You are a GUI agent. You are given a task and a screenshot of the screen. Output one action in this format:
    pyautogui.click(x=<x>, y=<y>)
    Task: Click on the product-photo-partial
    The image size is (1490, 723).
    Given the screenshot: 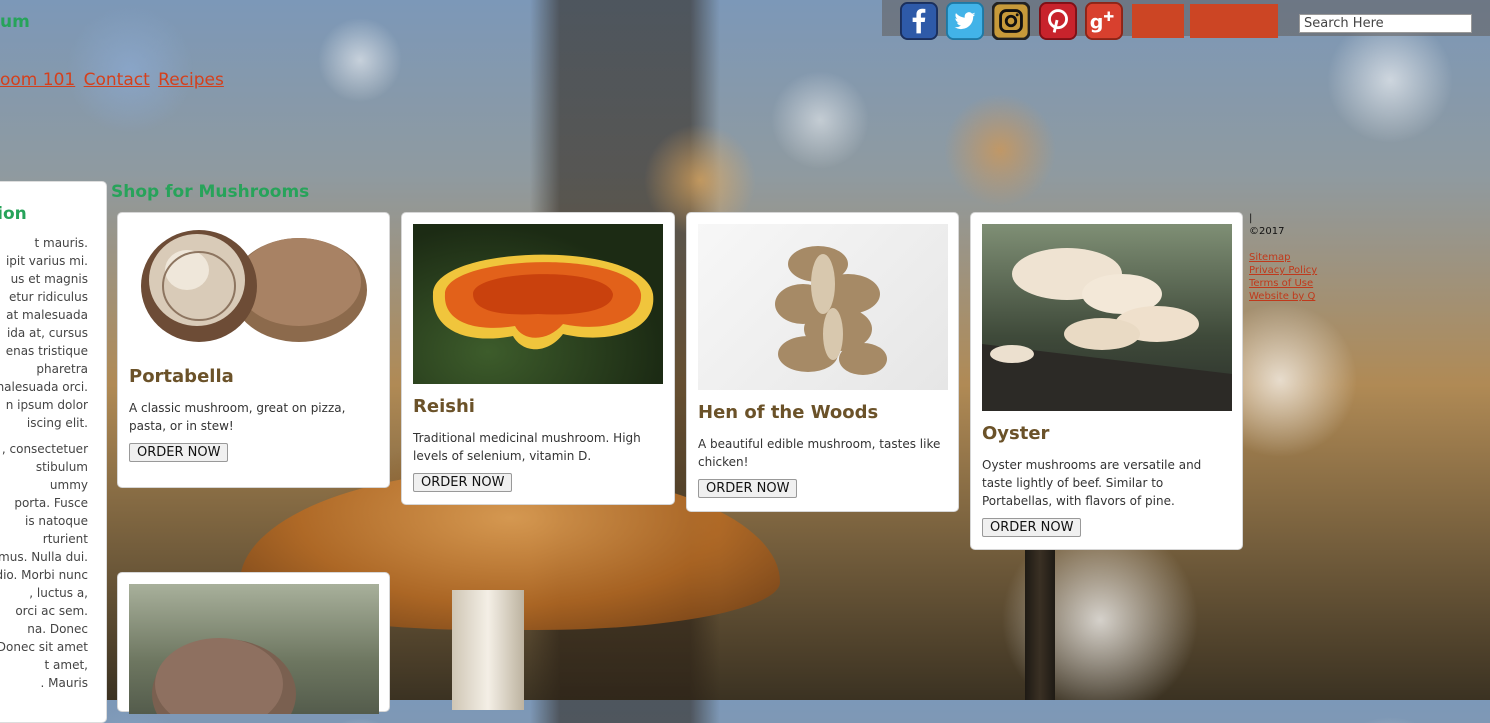 What is the action you would take?
    pyautogui.click(x=254, y=649)
    